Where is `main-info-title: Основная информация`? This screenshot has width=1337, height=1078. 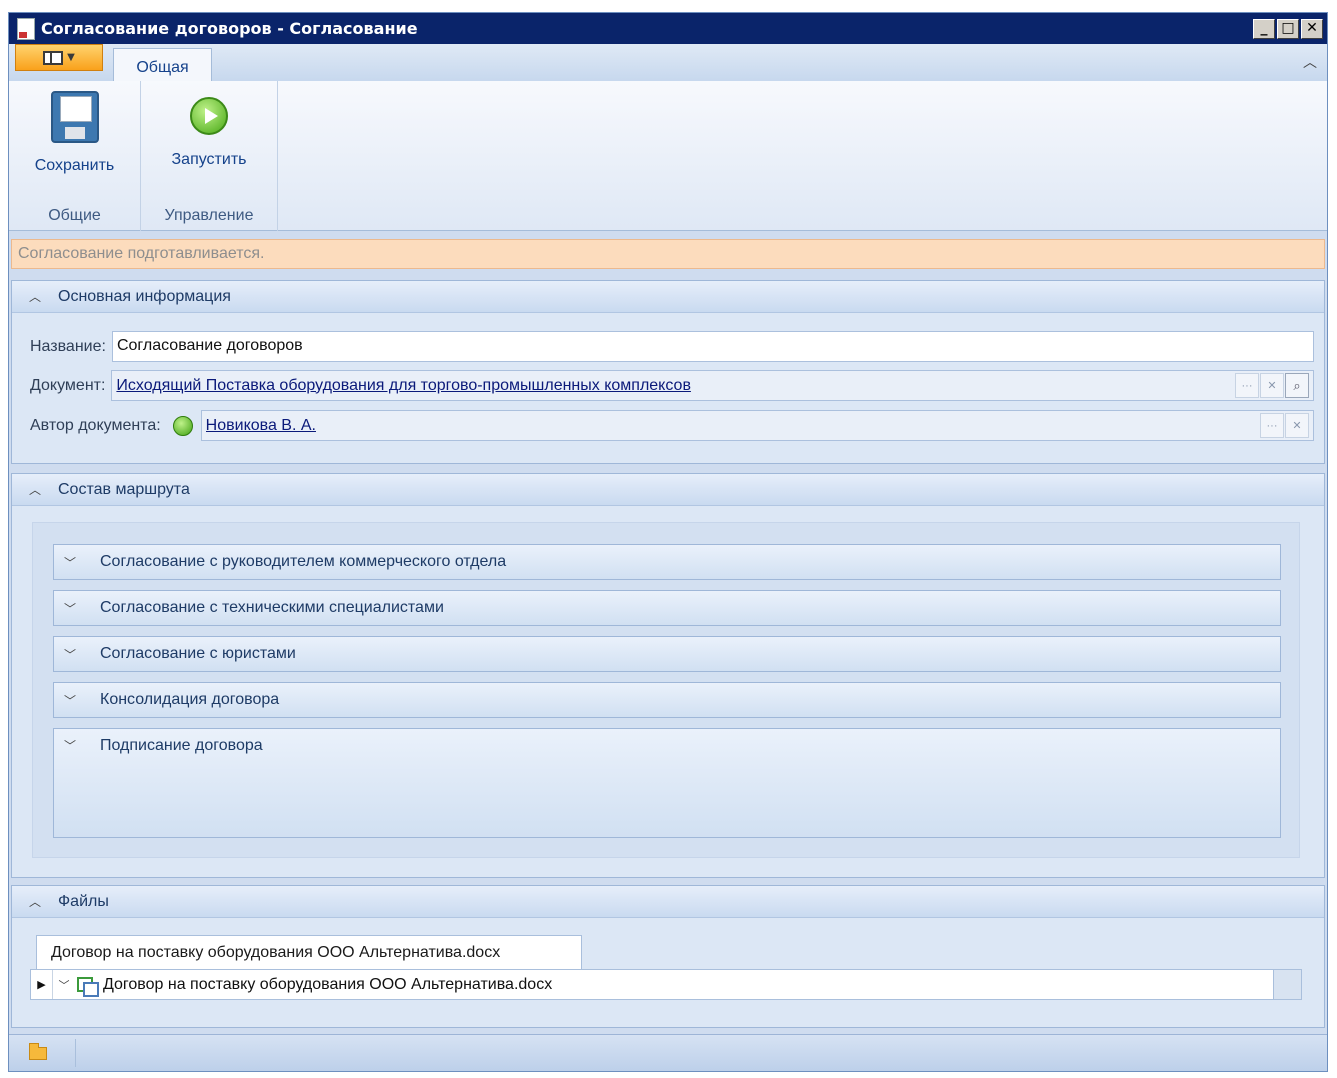 main-info-title: Основная информация is located at coordinates (144, 296).